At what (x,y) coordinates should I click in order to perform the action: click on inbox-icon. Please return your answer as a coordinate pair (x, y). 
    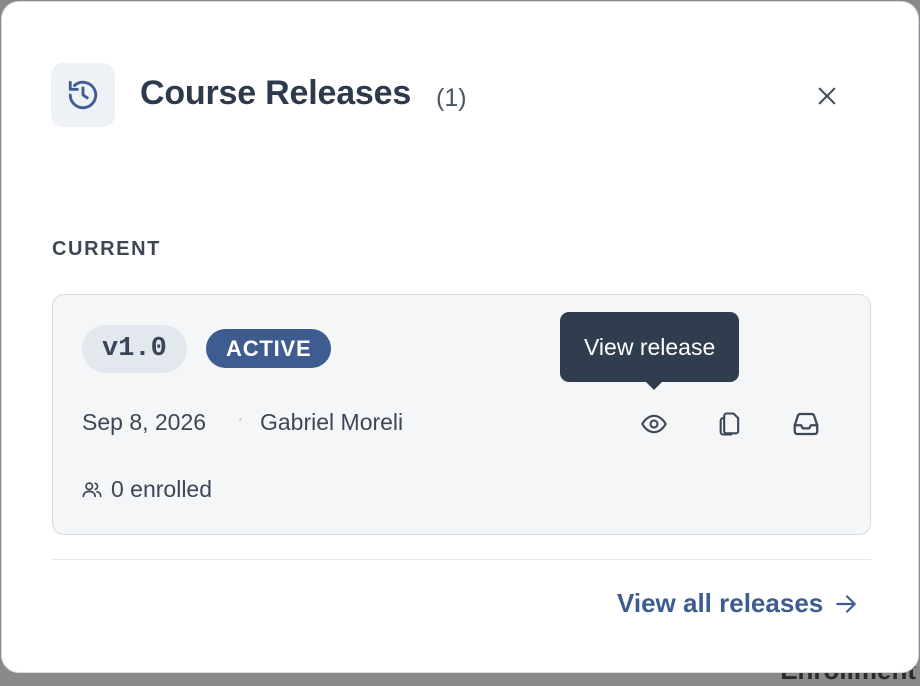
    Looking at the image, I should click on (806, 424).